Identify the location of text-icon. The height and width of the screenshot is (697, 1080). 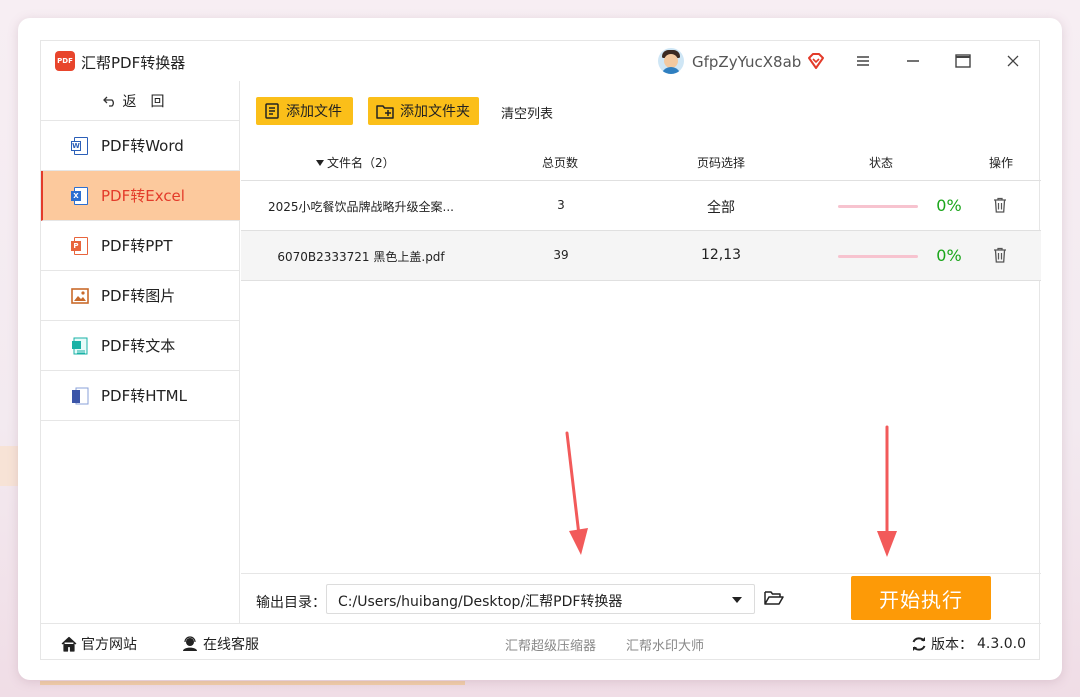
(80, 346).